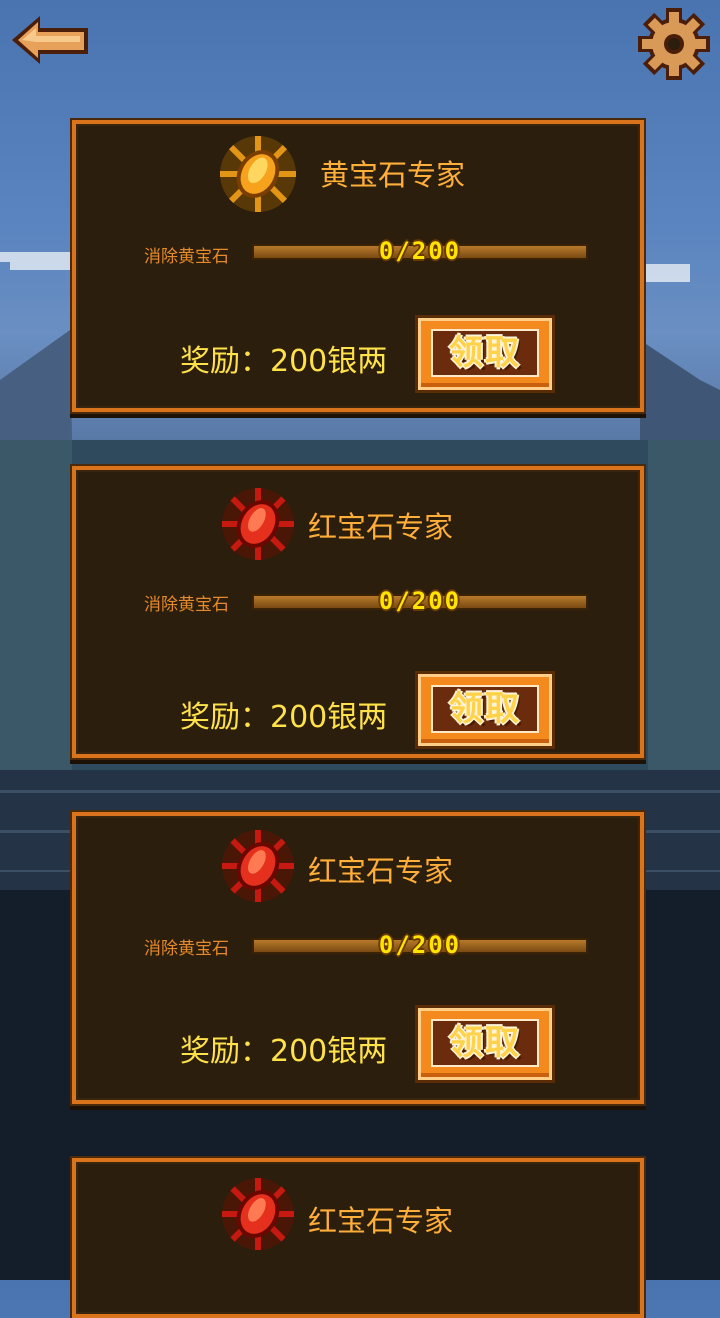 This screenshot has width=720, height=1318. I want to click on topaz-icon, so click(258, 174).